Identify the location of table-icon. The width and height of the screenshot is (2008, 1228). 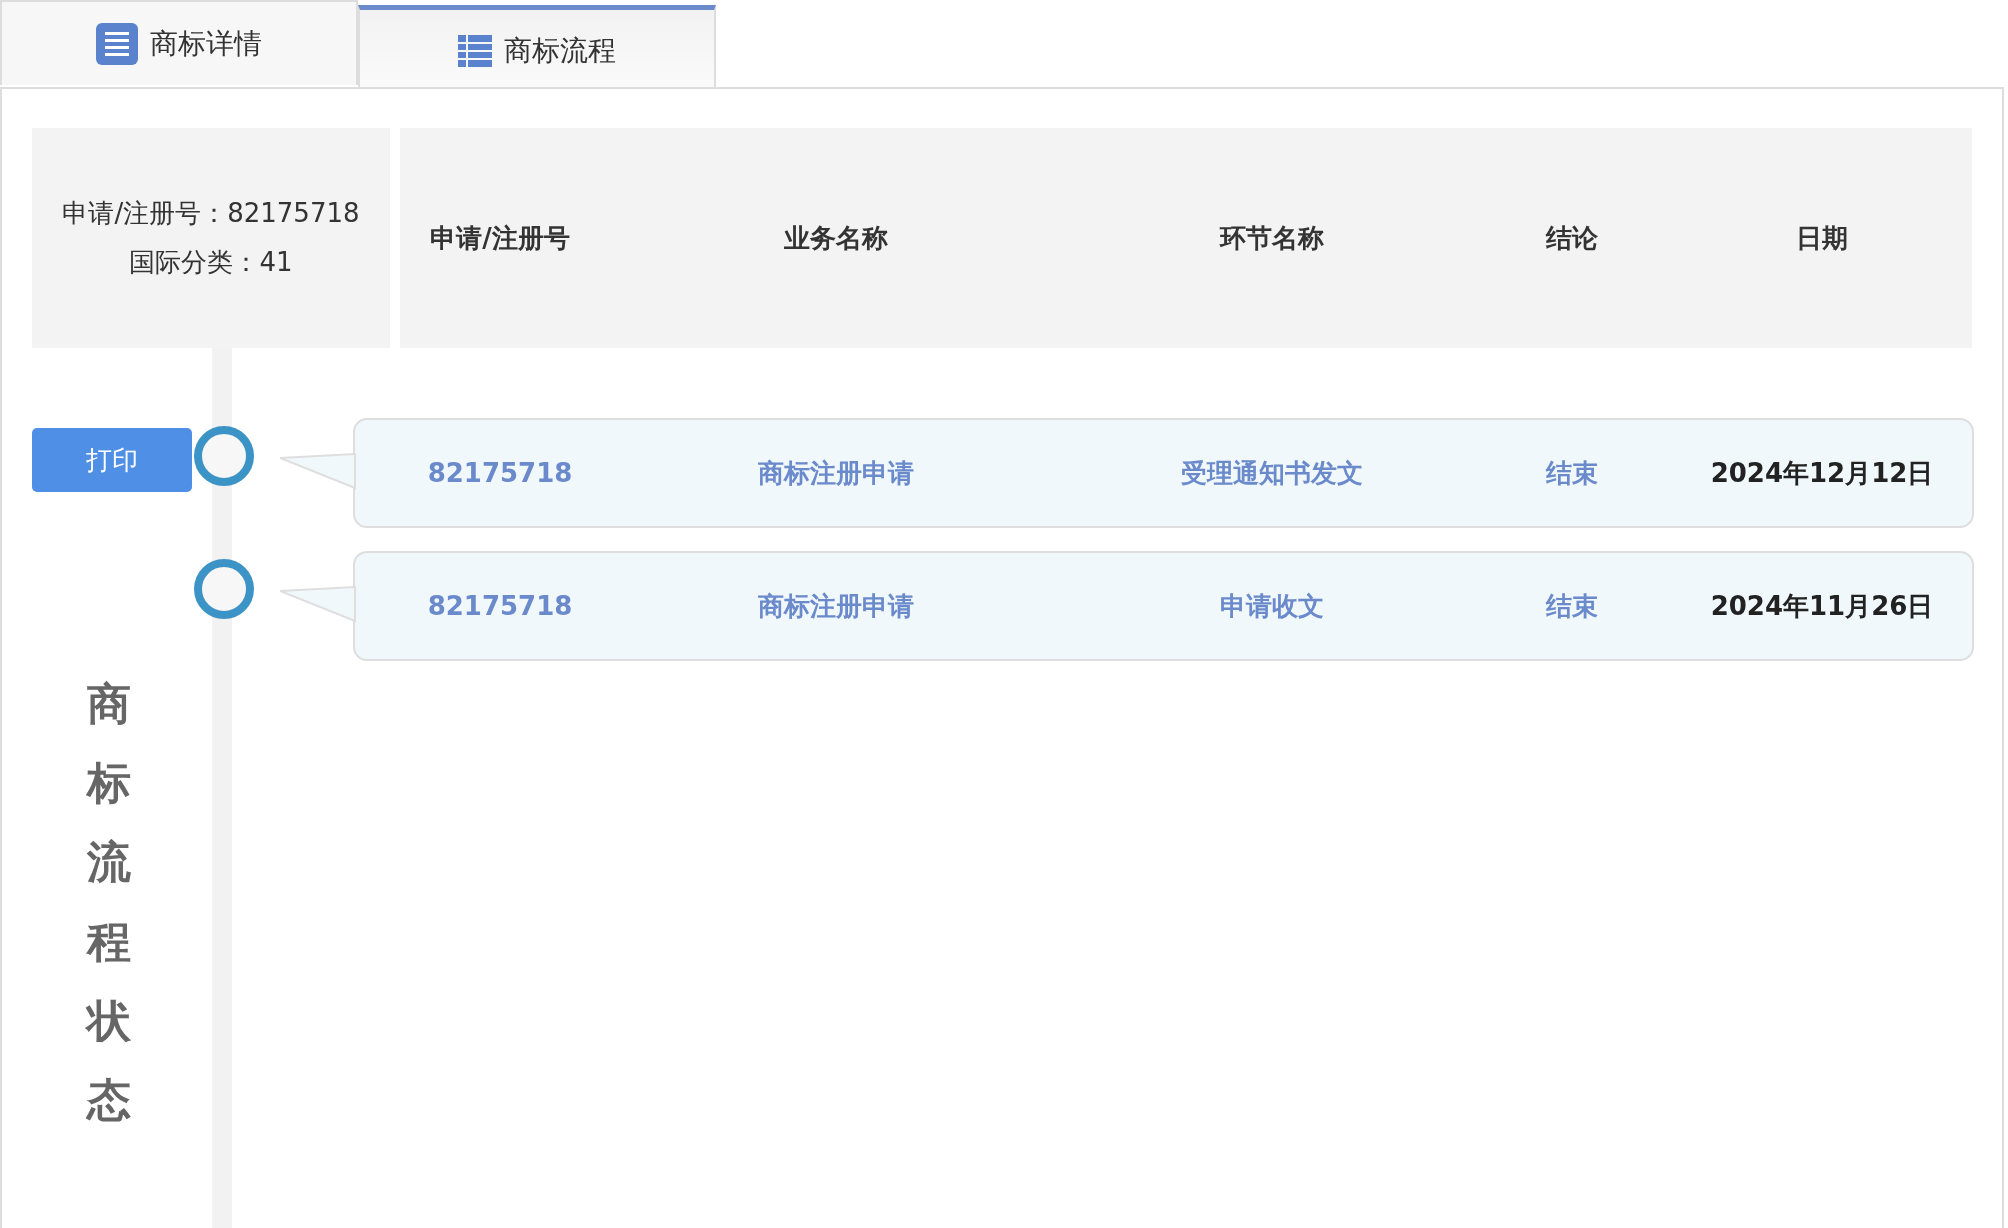
(475, 50).